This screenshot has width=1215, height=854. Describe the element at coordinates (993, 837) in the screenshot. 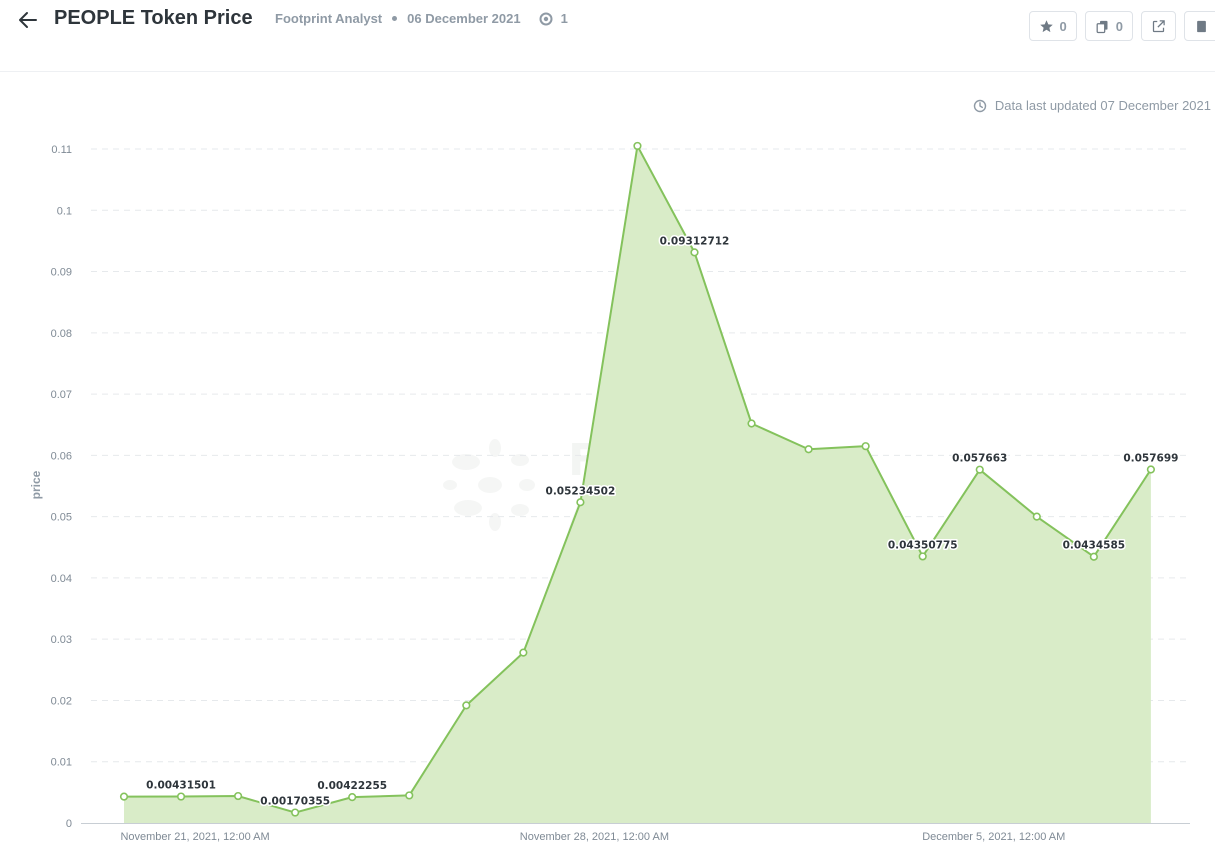

I see `x-tick-label: December 5, 2021, 12:00 AM` at that location.